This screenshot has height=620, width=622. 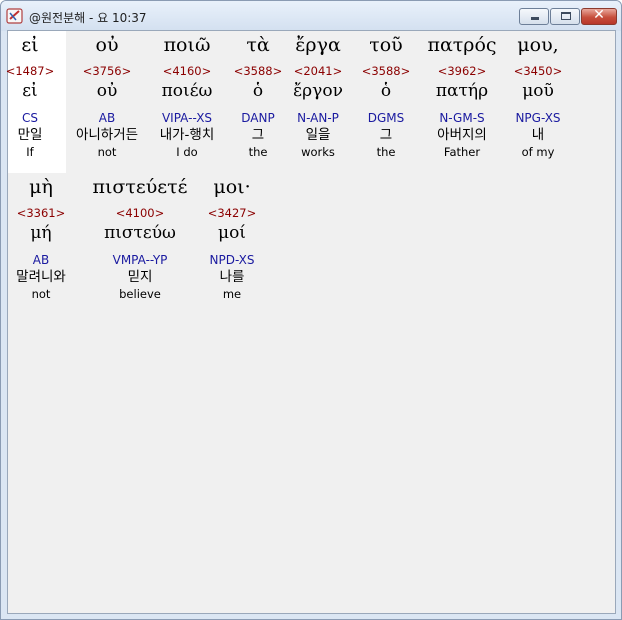 What do you see at coordinates (41, 260) in the screenshot?
I see `morphology-code: AB` at bounding box center [41, 260].